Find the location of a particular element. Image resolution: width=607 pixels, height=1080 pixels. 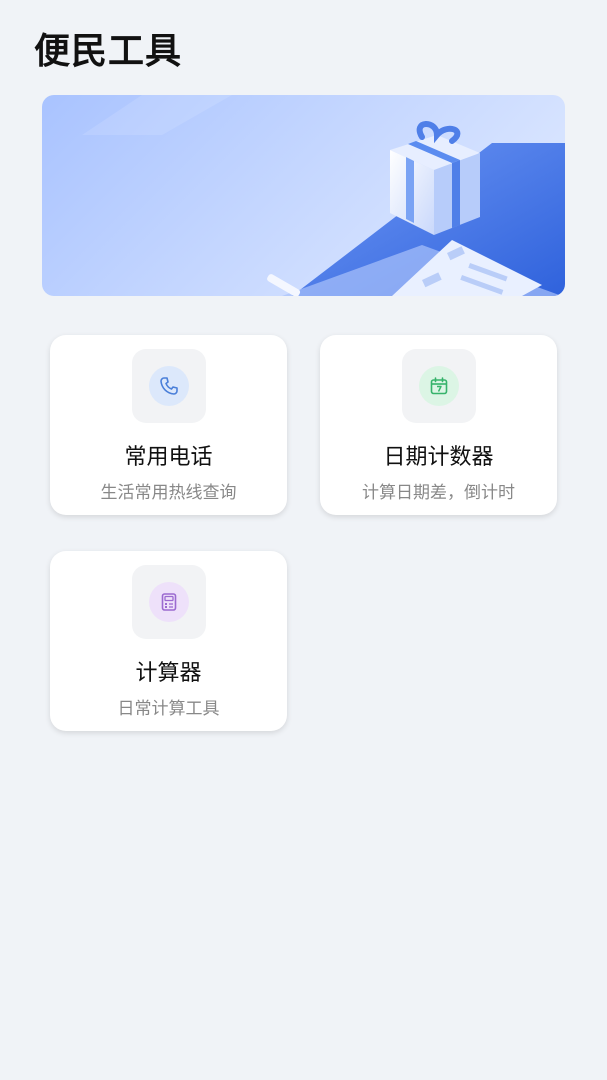

calendar-icon is located at coordinates (439, 386).